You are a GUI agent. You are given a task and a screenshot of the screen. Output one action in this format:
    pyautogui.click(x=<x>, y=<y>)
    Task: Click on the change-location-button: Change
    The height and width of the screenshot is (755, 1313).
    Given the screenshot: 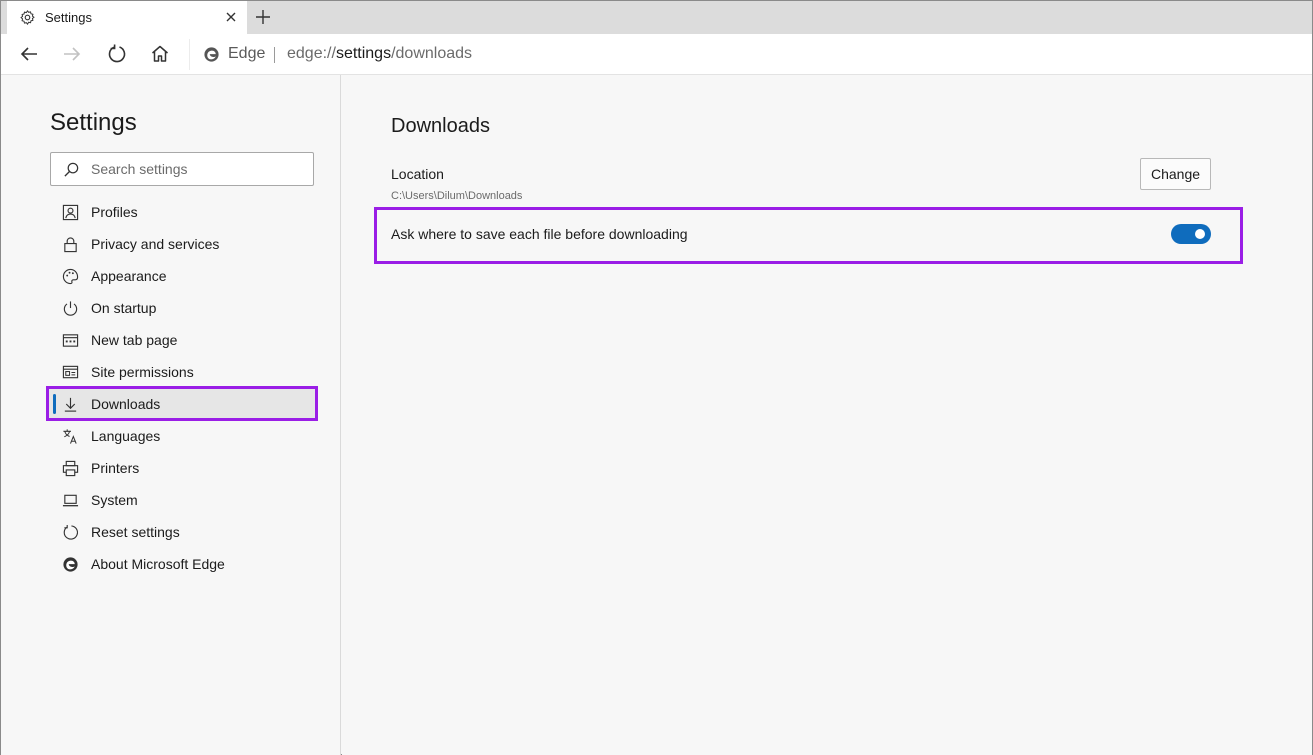 What is the action you would take?
    pyautogui.click(x=1175, y=174)
    